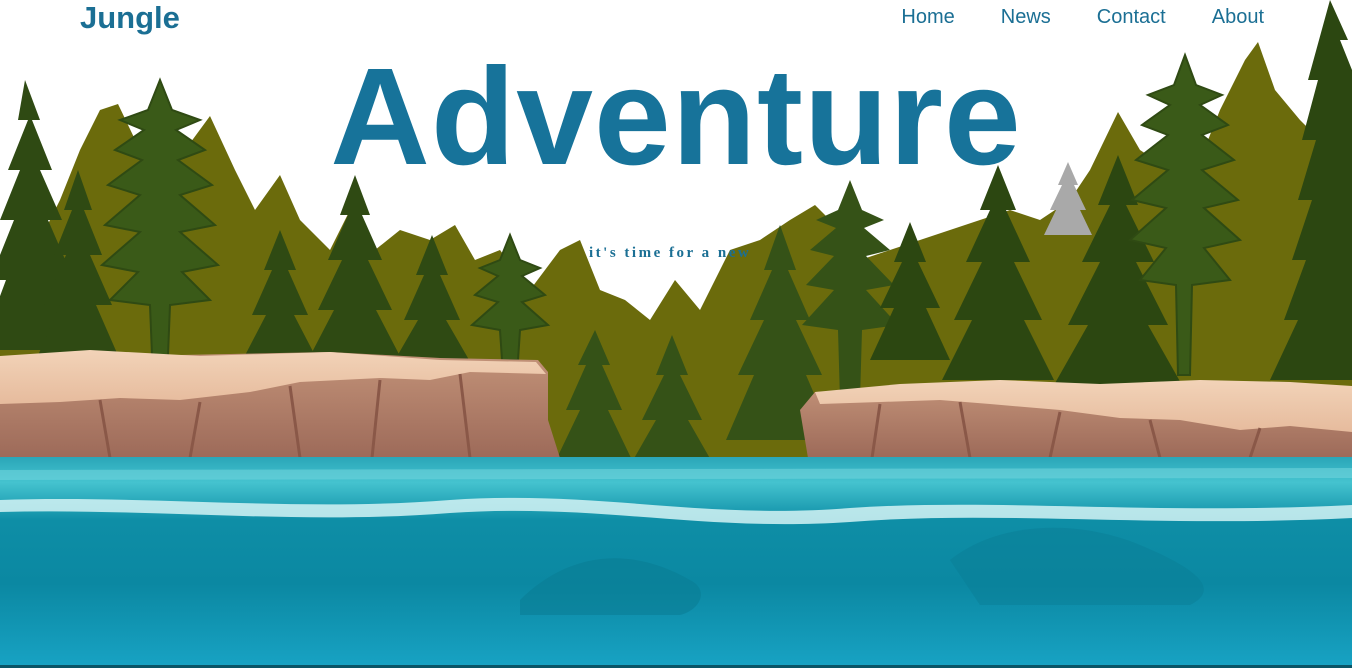 This screenshot has height=668, width=1352. I want to click on nav-link-contact: Contact, so click(1131, 17).